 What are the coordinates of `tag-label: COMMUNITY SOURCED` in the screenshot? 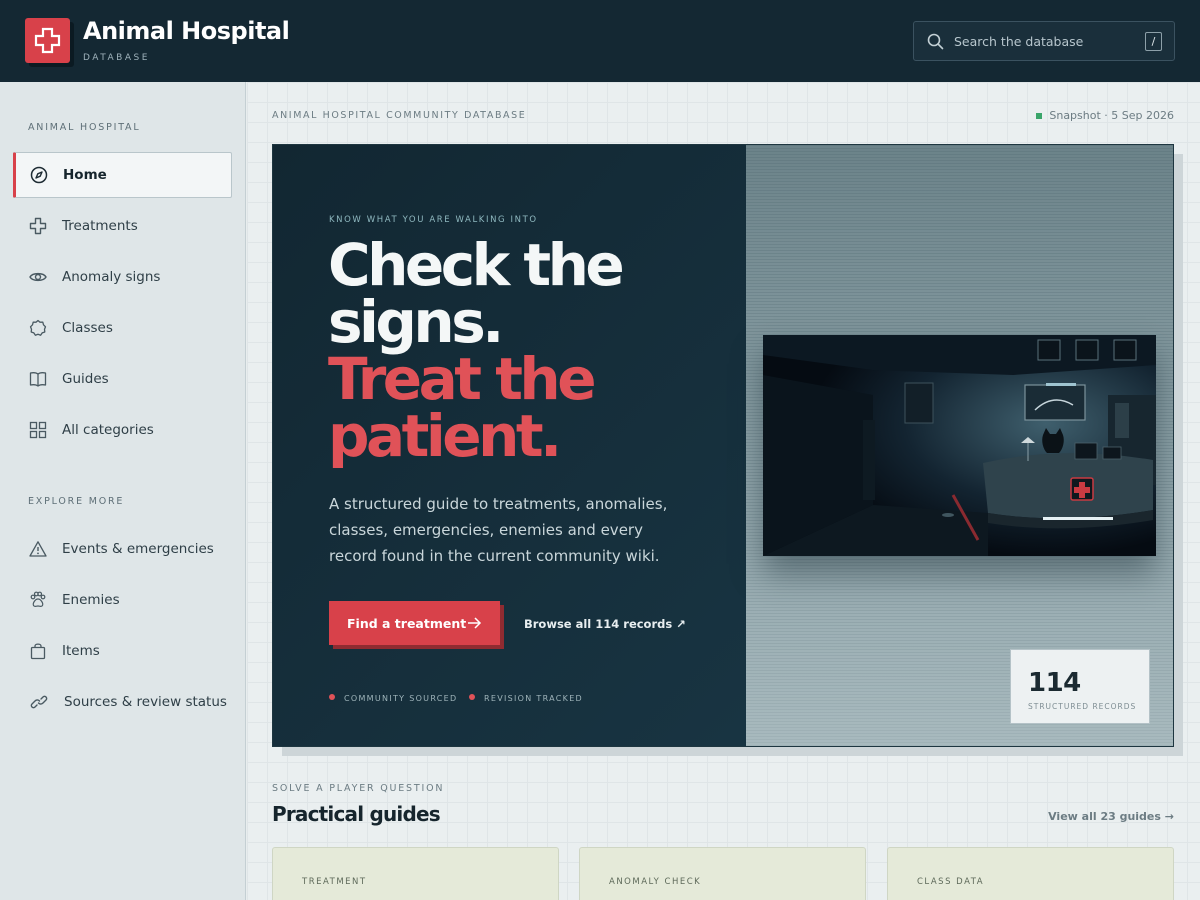 It's located at (401, 698).